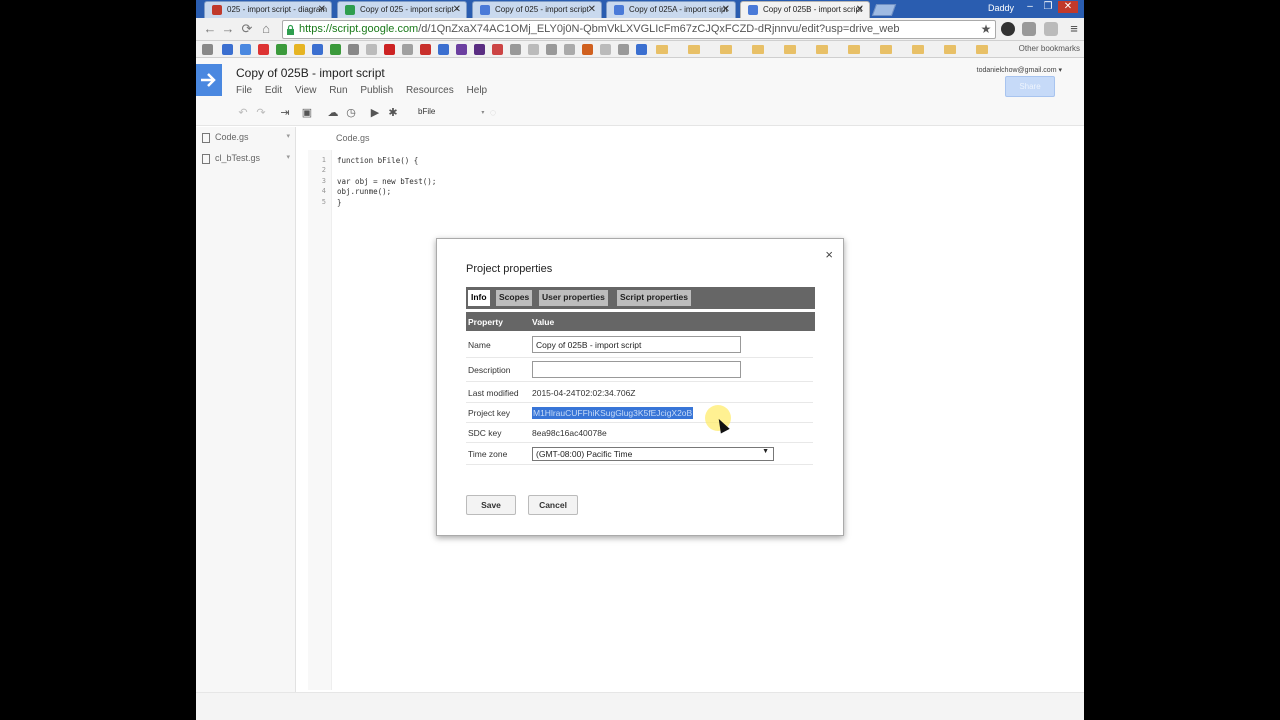 The image size is (1280, 720). What do you see at coordinates (244, 90) in the screenshot?
I see `menu-file: File` at bounding box center [244, 90].